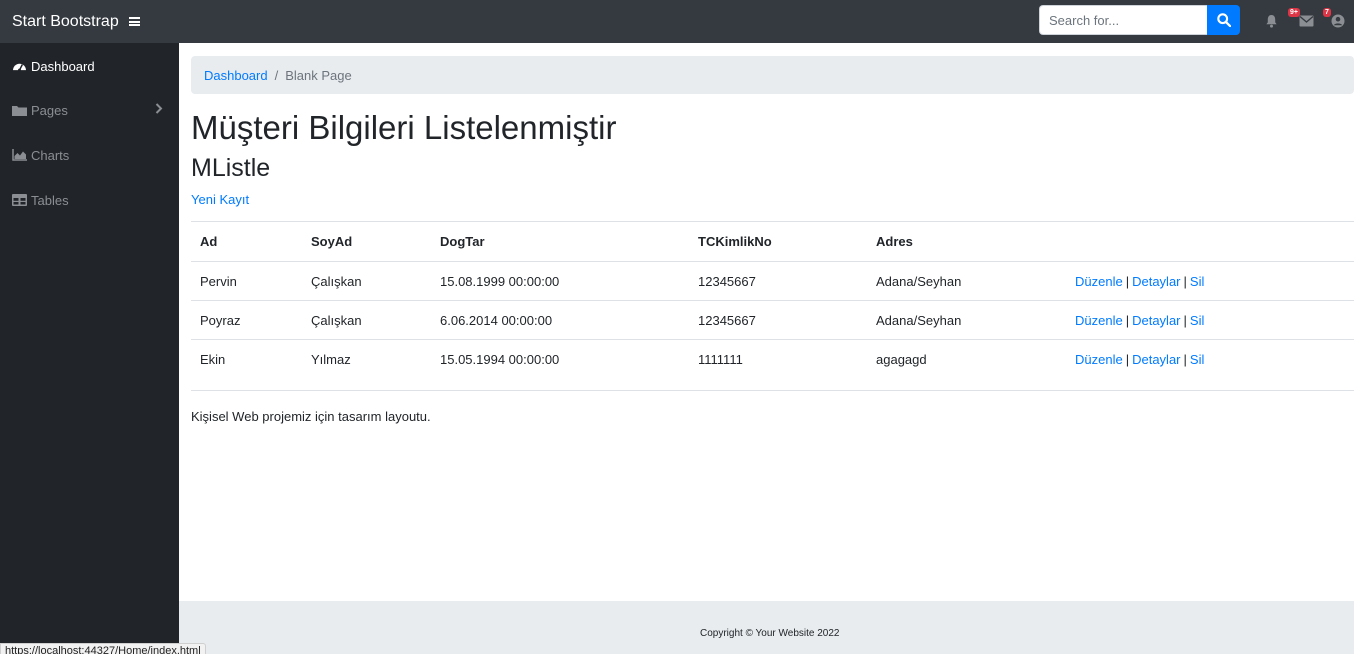 The height and width of the screenshot is (654, 1354). What do you see at coordinates (560, 241) in the screenshot?
I see `column-header: DogTar` at bounding box center [560, 241].